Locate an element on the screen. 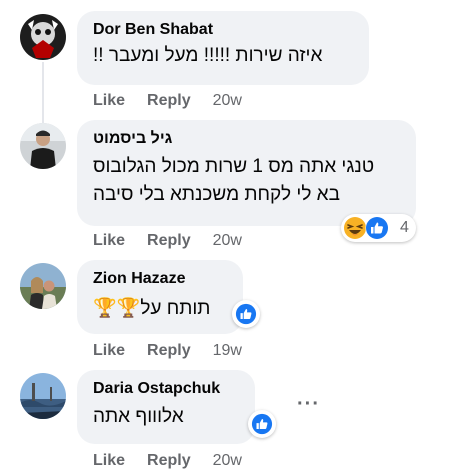 The width and height of the screenshot is (458, 474). thread-line is located at coordinates (43, 96).